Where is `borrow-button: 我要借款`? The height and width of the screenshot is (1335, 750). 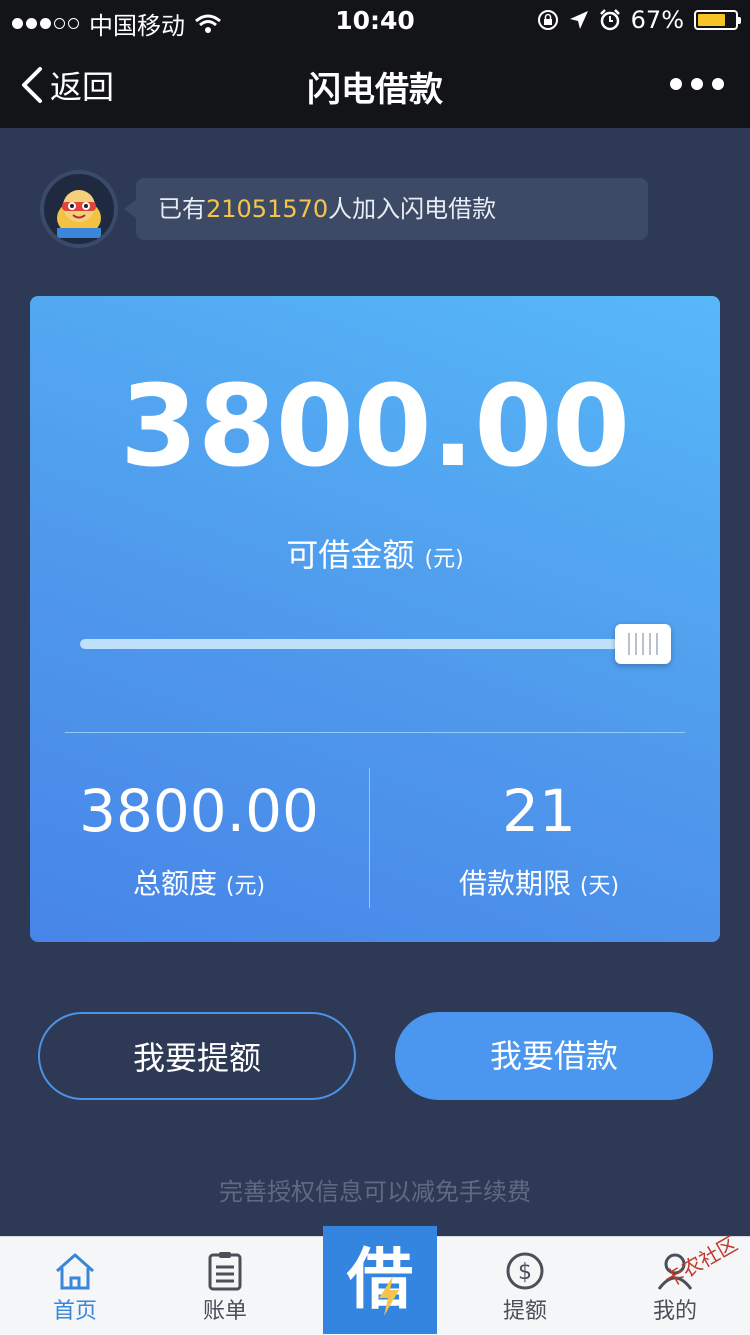 borrow-button: 我要借款 is located at coordinates (554, 1056).